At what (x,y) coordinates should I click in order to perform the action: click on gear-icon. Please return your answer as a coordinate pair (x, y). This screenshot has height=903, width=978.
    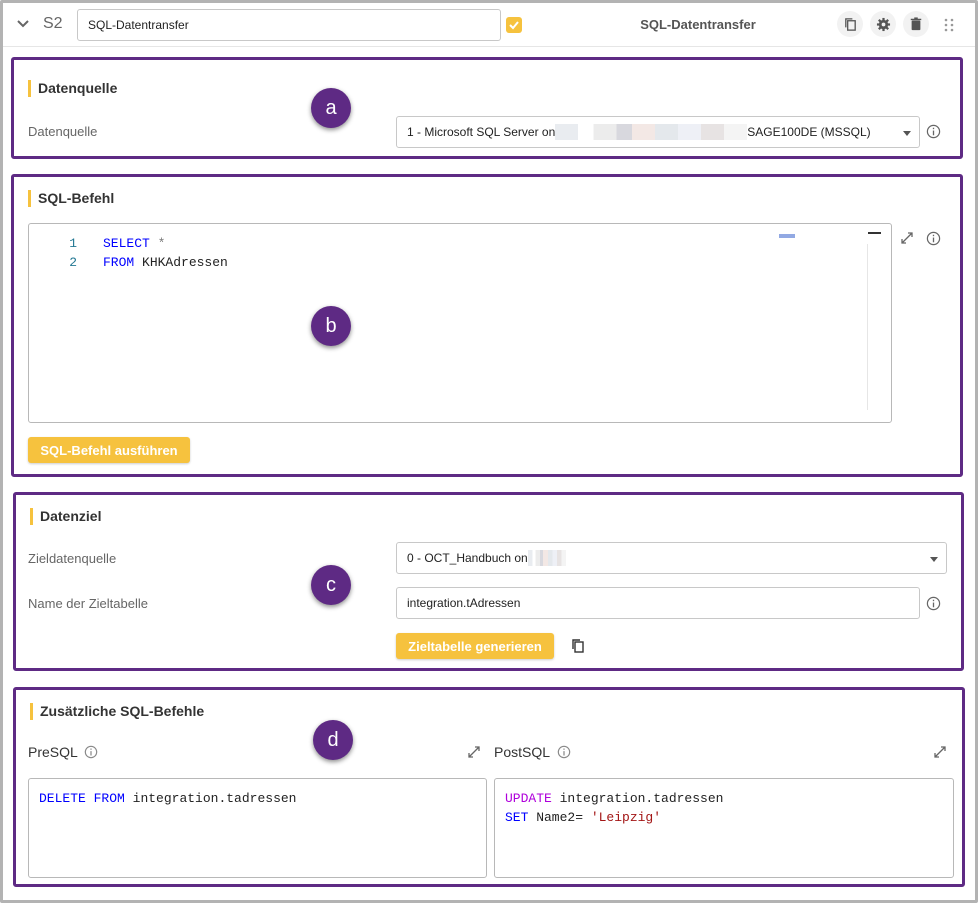
    Looking at the image, I should click on (883, 24).